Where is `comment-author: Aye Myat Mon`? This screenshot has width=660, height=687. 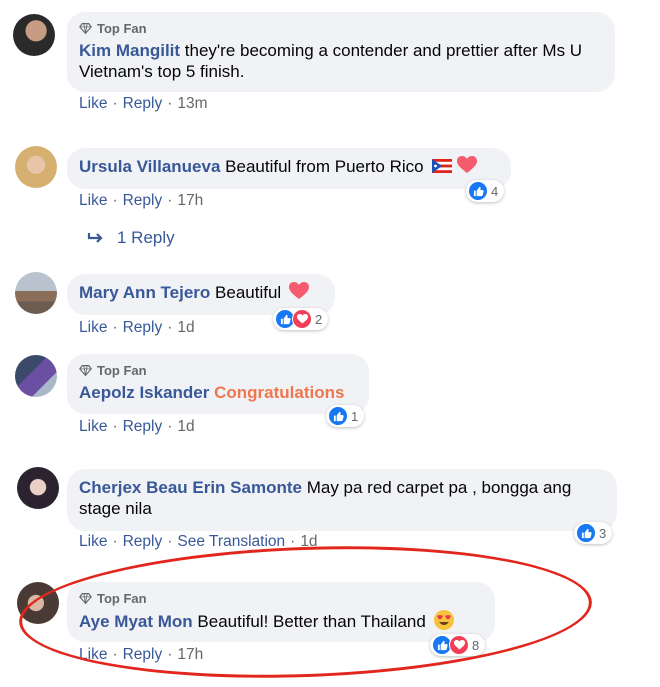 comment-author: Aye Myat Mon is located at coordinates (136, 621).